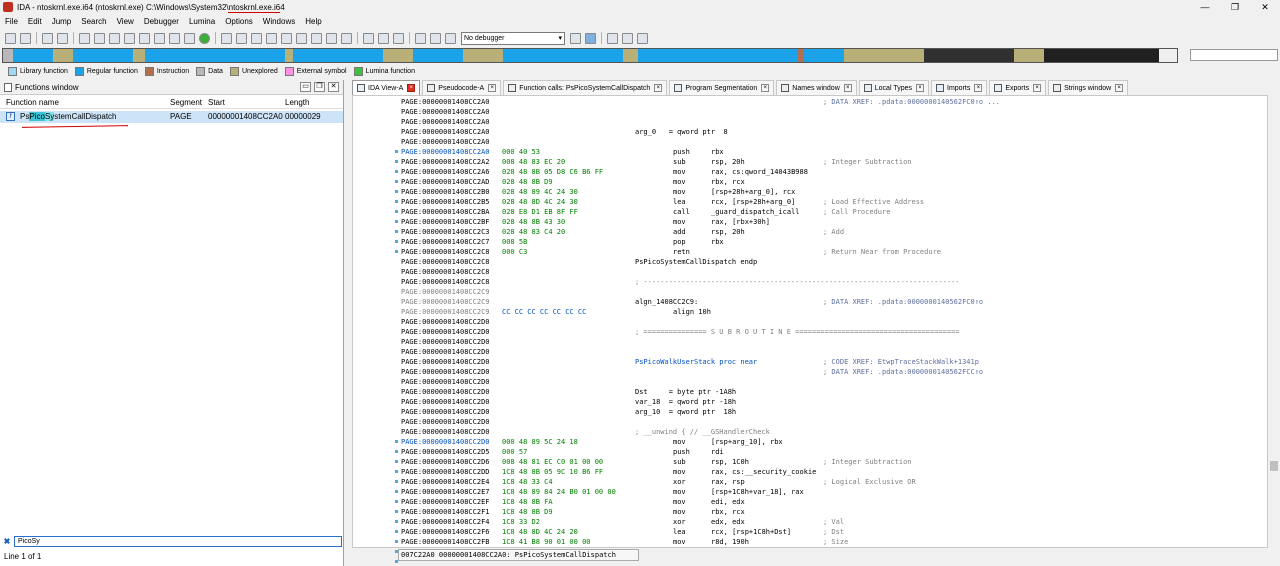 The width and height of the screenshot is (1280, 566). What do you see at coordinates (722, 87) in the screenshot?
I see `tab-program-segmentation: Program Segmentation ×` at bounding box center [722, 87].